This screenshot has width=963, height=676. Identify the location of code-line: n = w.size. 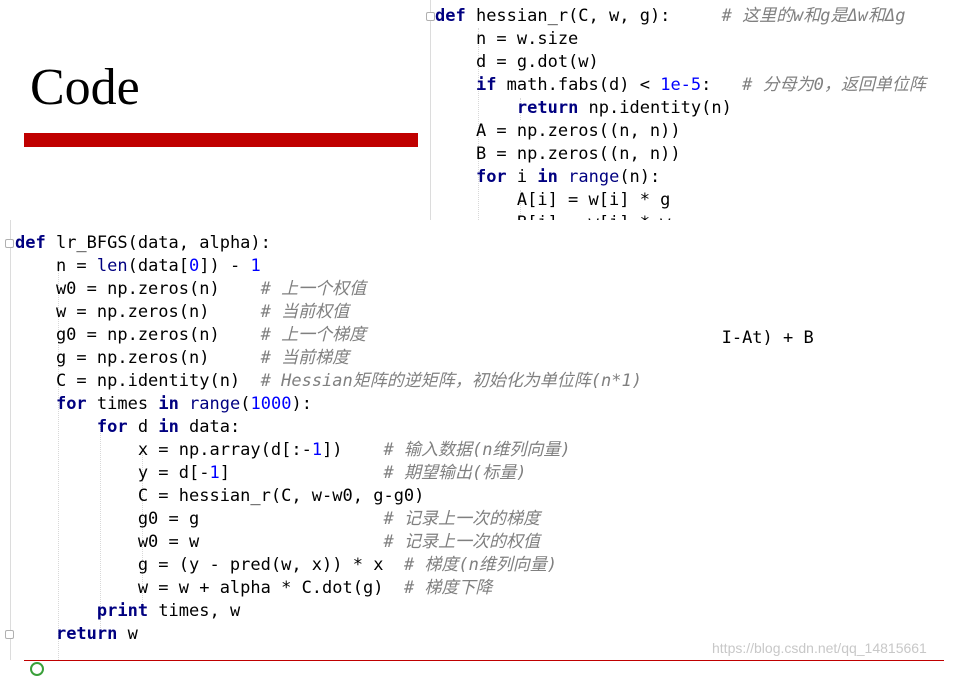
(506, 39).